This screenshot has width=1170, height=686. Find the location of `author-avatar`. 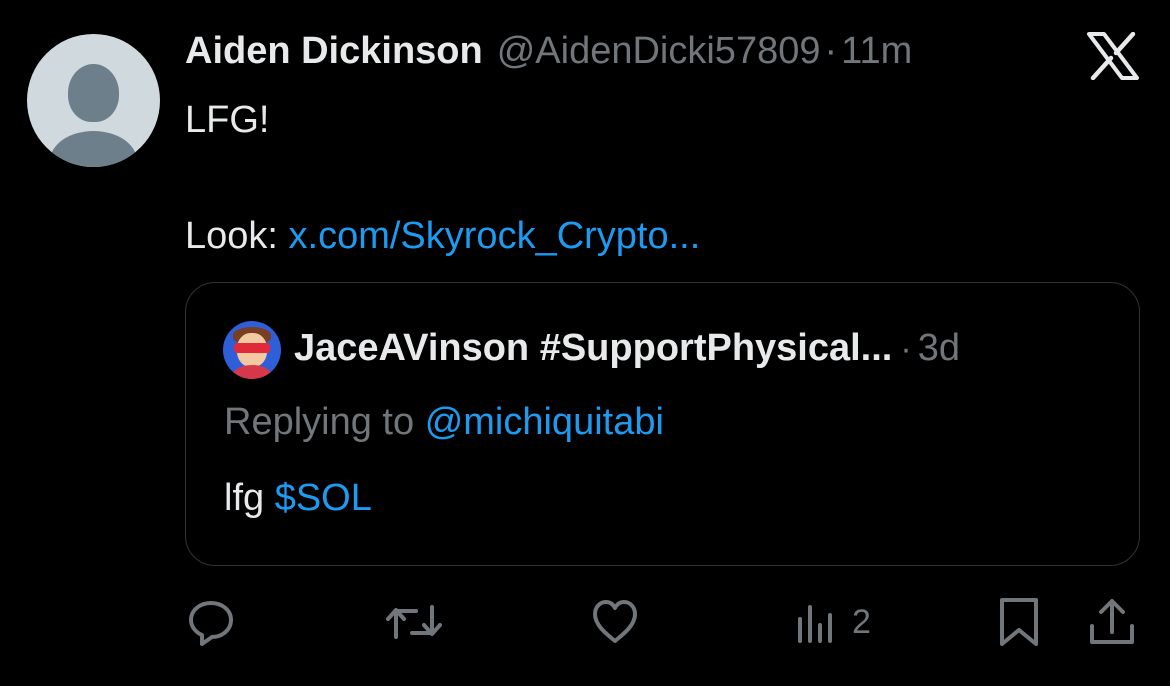

author-avatar is located at coordinates (93, 100).